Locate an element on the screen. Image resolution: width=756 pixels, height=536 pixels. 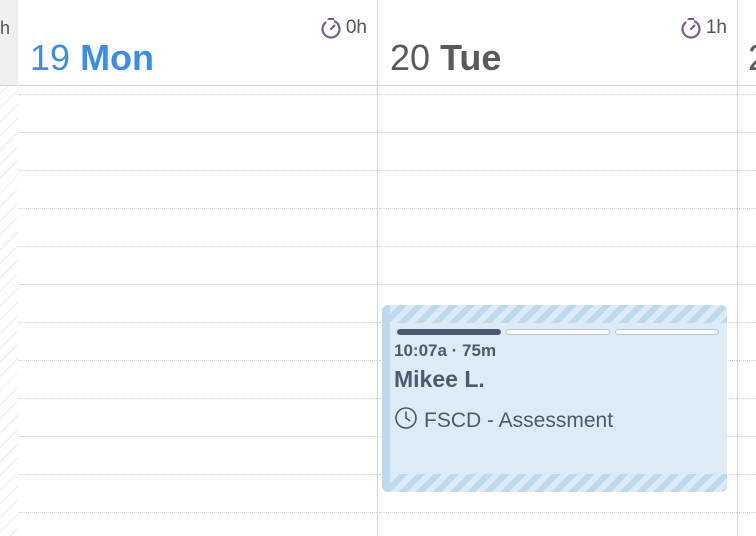
appointment-client-name: Mikee L. is located at coordinates (439, 379).